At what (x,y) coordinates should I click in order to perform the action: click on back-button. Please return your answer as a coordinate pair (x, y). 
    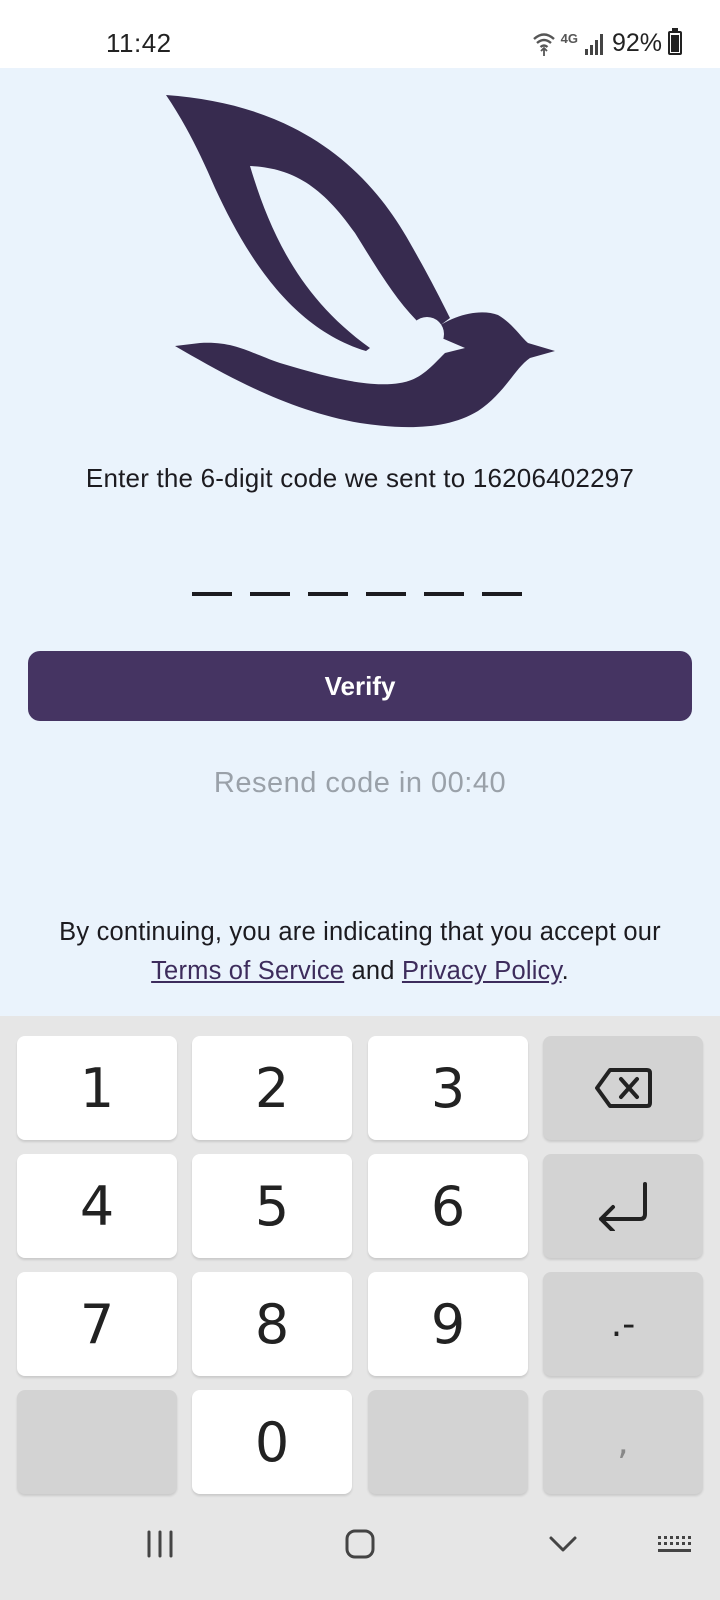
    Looking at the image, I should click on (563, 1544).